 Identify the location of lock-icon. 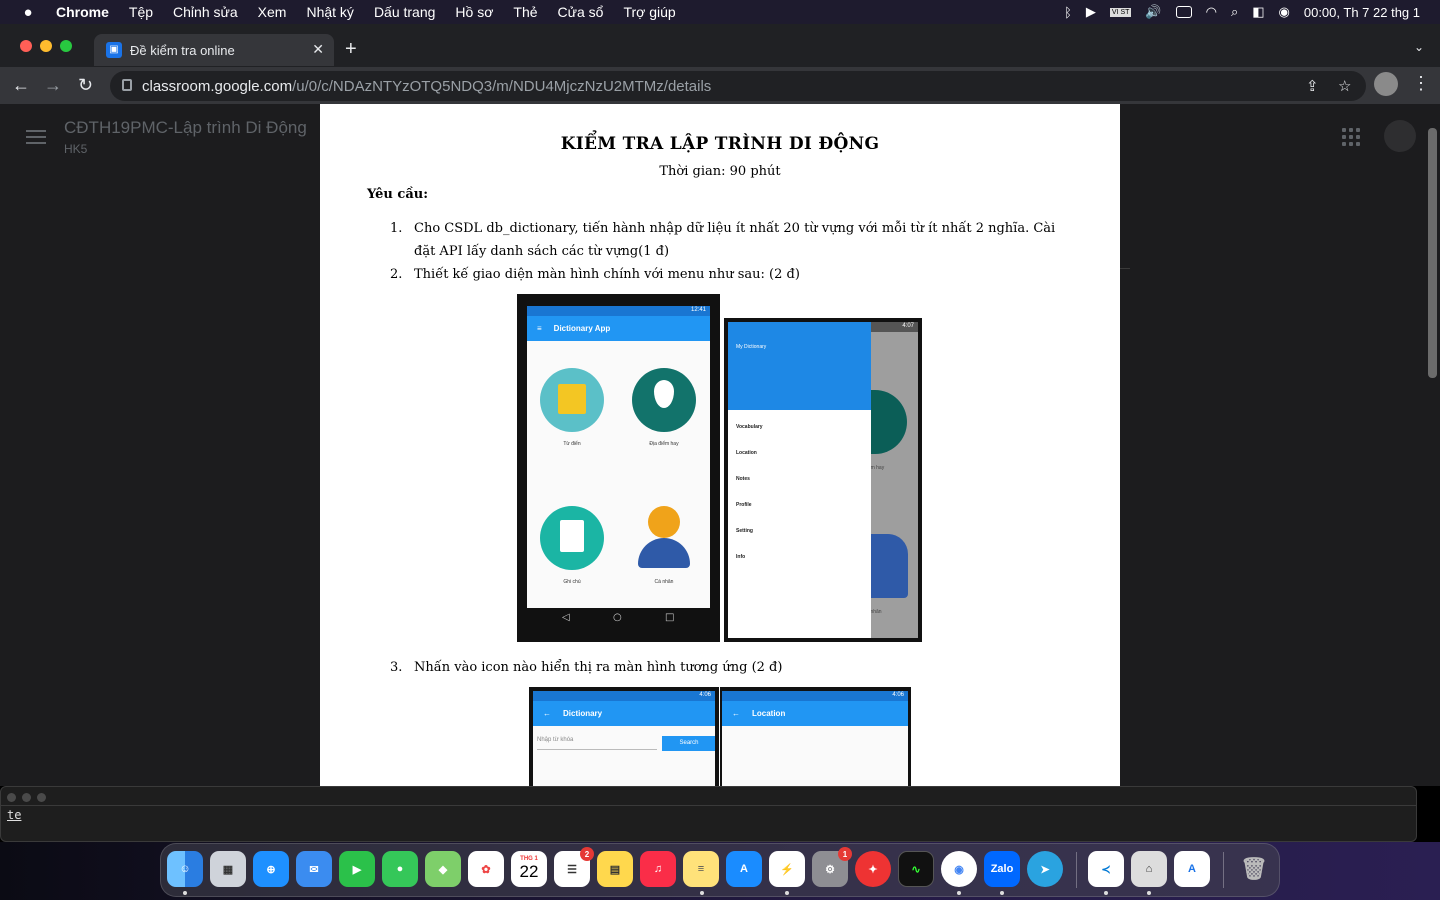
(127, 85).